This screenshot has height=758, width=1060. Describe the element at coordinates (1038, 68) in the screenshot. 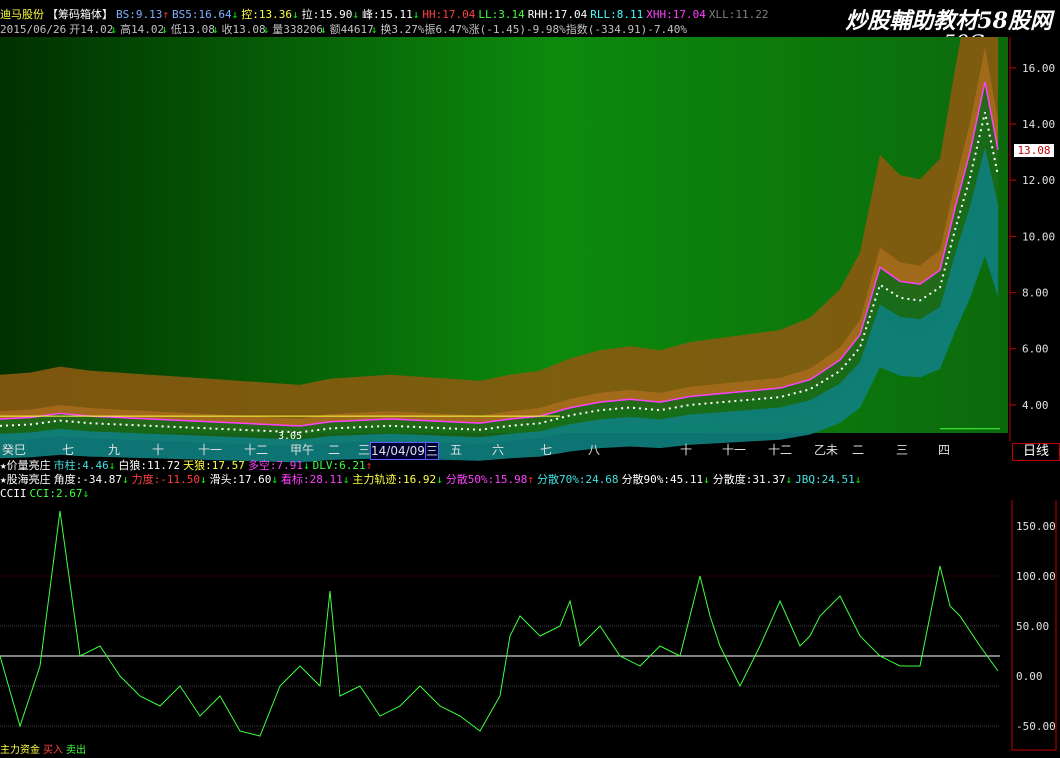

I see `price-axis-tick: 16.00` at that location.